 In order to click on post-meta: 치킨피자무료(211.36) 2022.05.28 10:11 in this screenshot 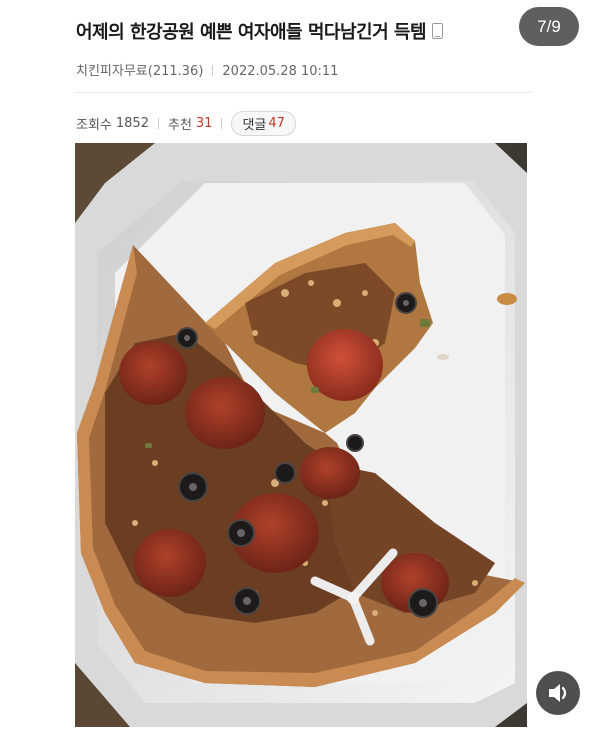, I will do `click(207, 69)`.